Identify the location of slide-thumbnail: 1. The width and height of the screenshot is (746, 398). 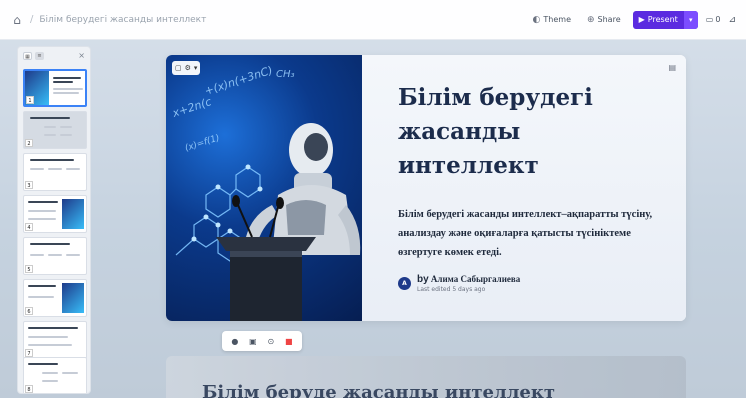
(55, 88).